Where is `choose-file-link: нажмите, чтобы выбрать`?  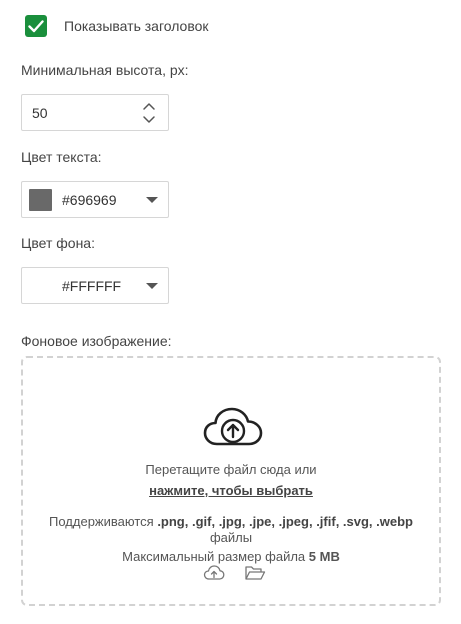 choose-file-link: нажмите, чтобы выбрать is located at coordinates (231, 490).